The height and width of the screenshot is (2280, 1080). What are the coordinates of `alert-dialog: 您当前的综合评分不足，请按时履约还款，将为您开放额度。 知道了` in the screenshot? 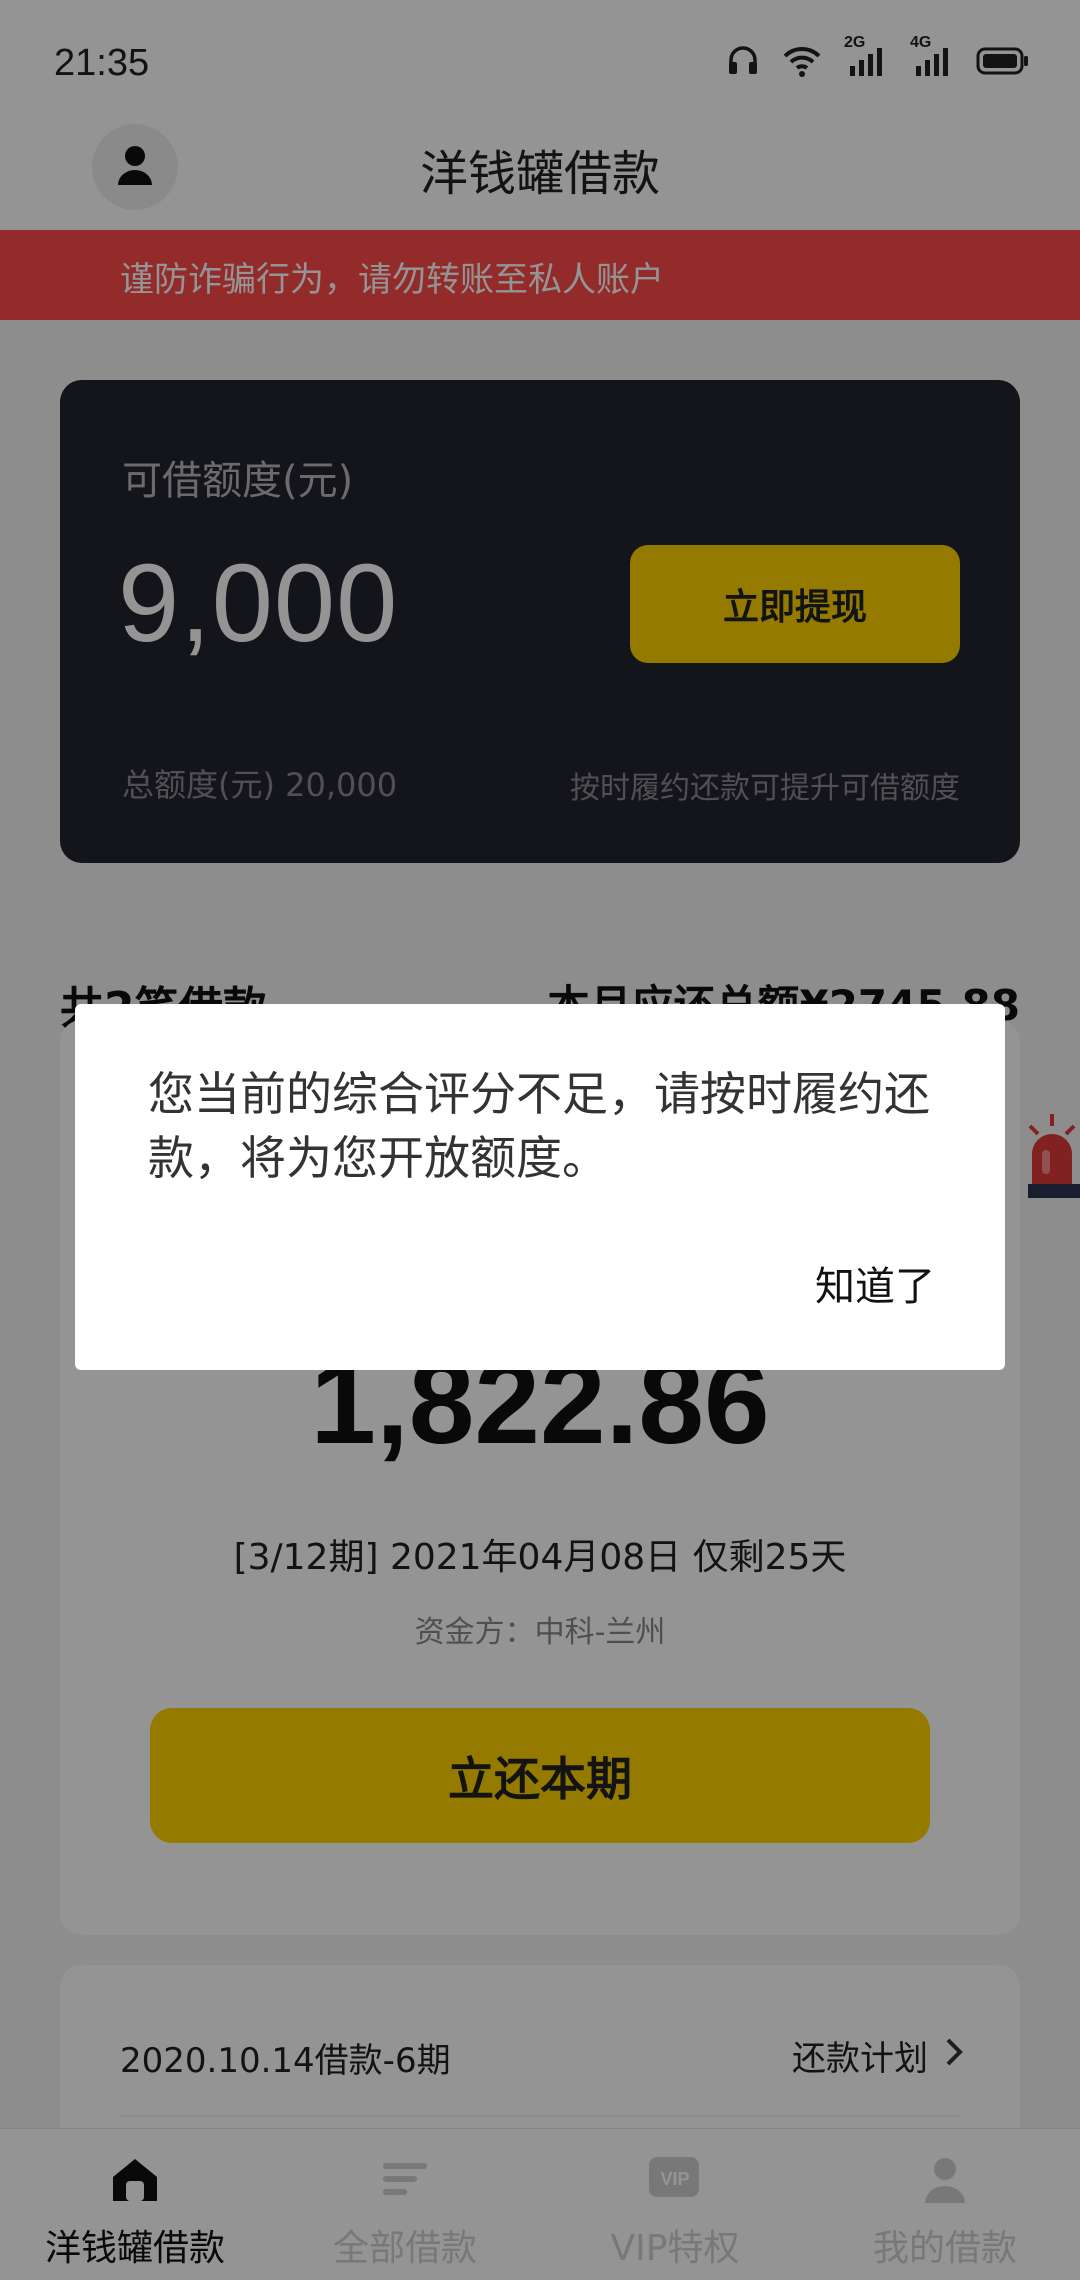 It's located at (540, 1187).